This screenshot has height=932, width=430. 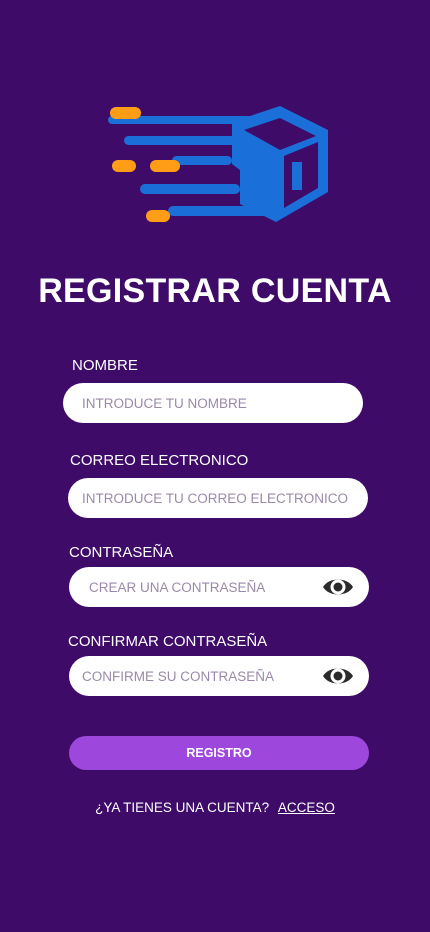 I want to click on name-input, so click(x=213, y=403).